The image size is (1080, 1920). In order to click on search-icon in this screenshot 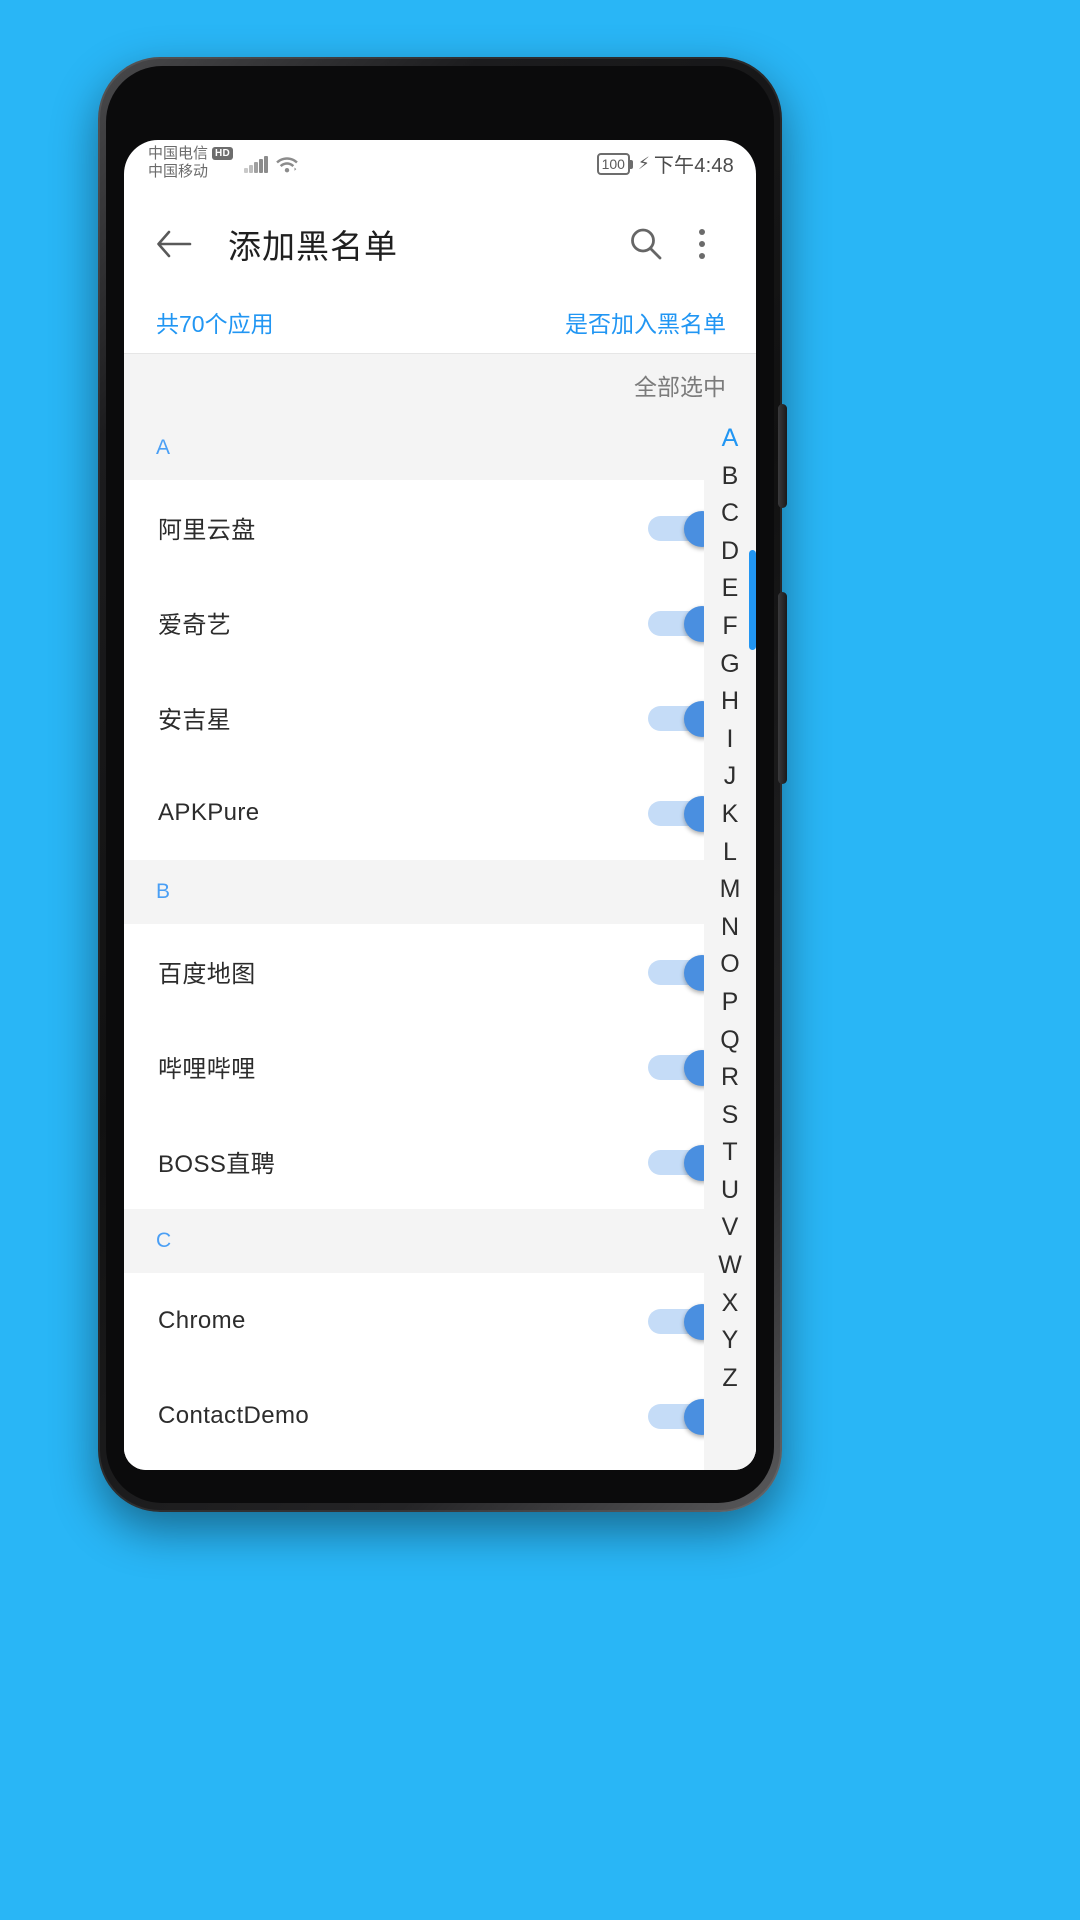, I will do `click(646, 244)`.